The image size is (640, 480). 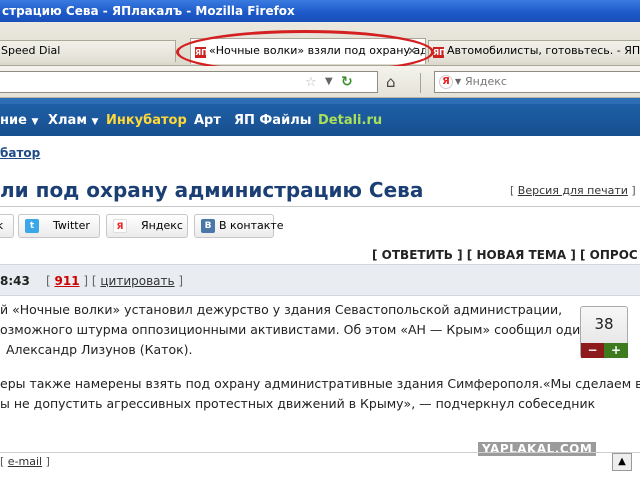 I want to click on bookmark-star-icon: ☆, so click(x=311, y=82).